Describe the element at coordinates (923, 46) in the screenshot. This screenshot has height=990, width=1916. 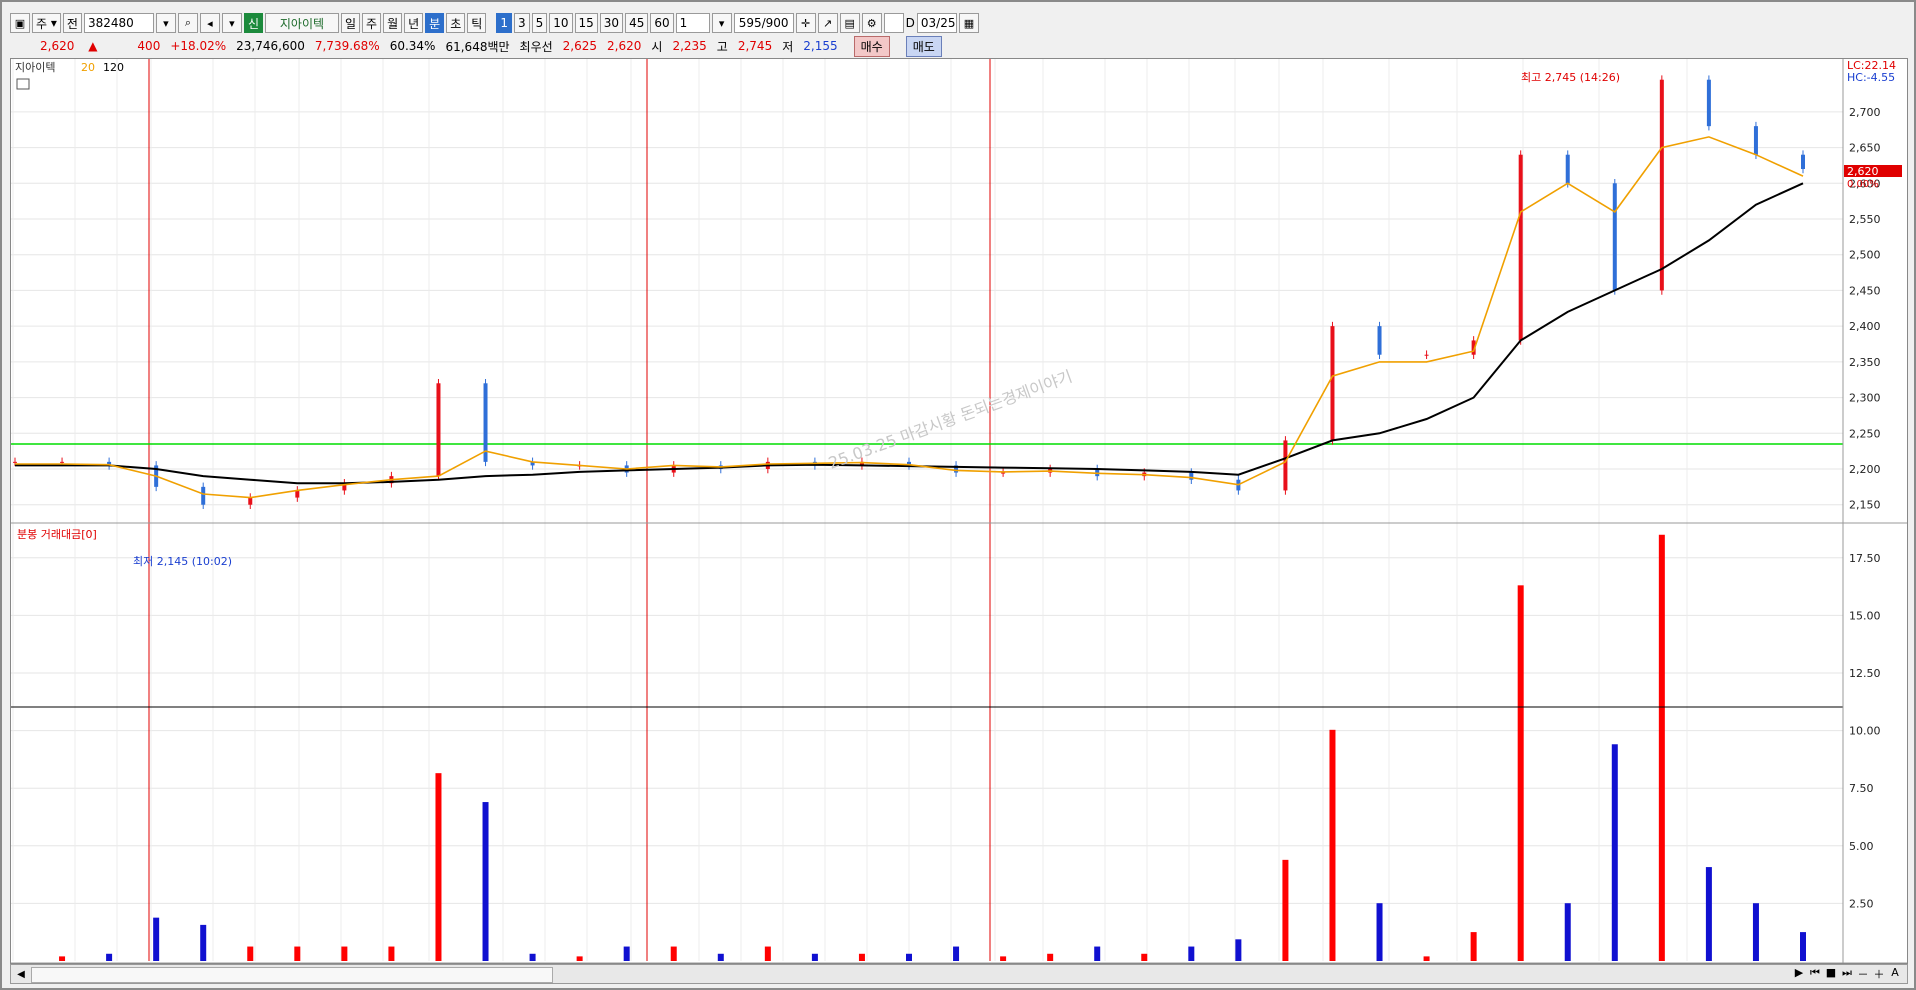
I see `sell-button: 매도` at that location.